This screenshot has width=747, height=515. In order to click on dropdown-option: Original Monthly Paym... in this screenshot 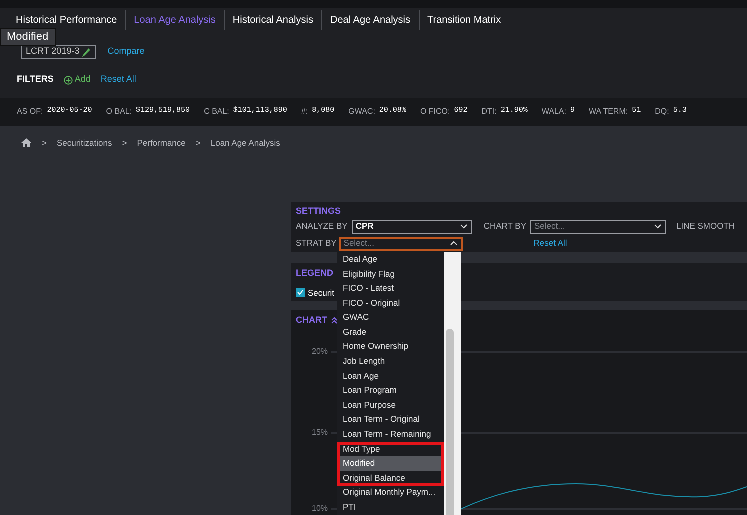, I will do `click(390, 493)`.